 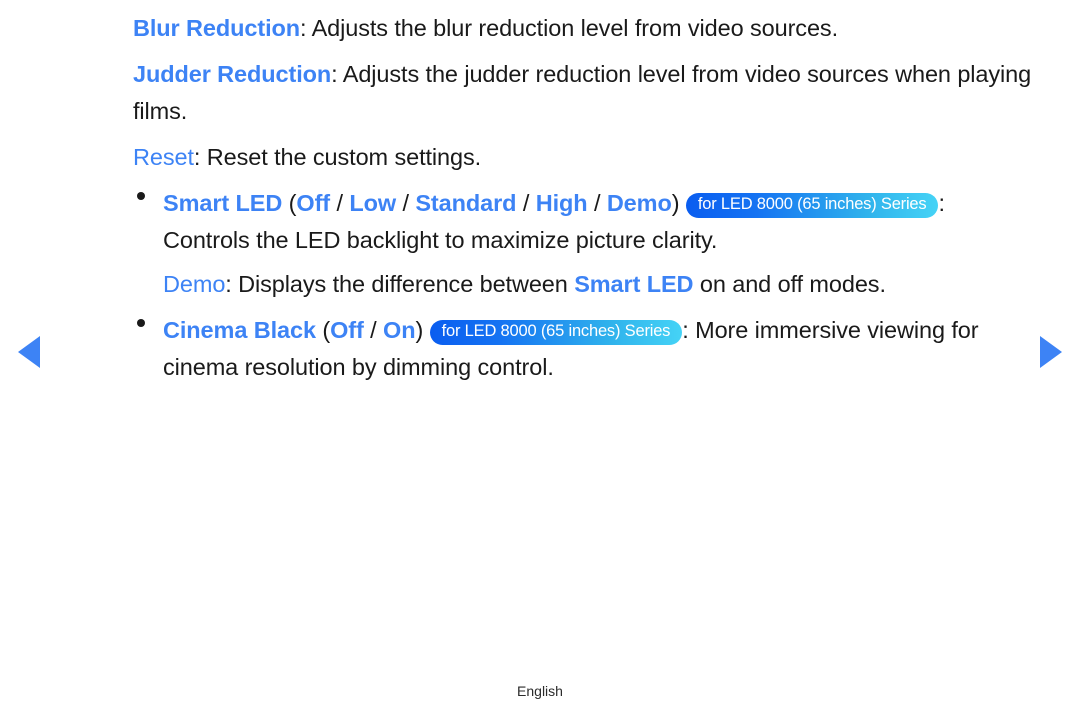 What do you see at coordinates (239, 330) in the screenshot?
I see `term-cinema-black: Cinema Black` at bounding box center [239, 330].